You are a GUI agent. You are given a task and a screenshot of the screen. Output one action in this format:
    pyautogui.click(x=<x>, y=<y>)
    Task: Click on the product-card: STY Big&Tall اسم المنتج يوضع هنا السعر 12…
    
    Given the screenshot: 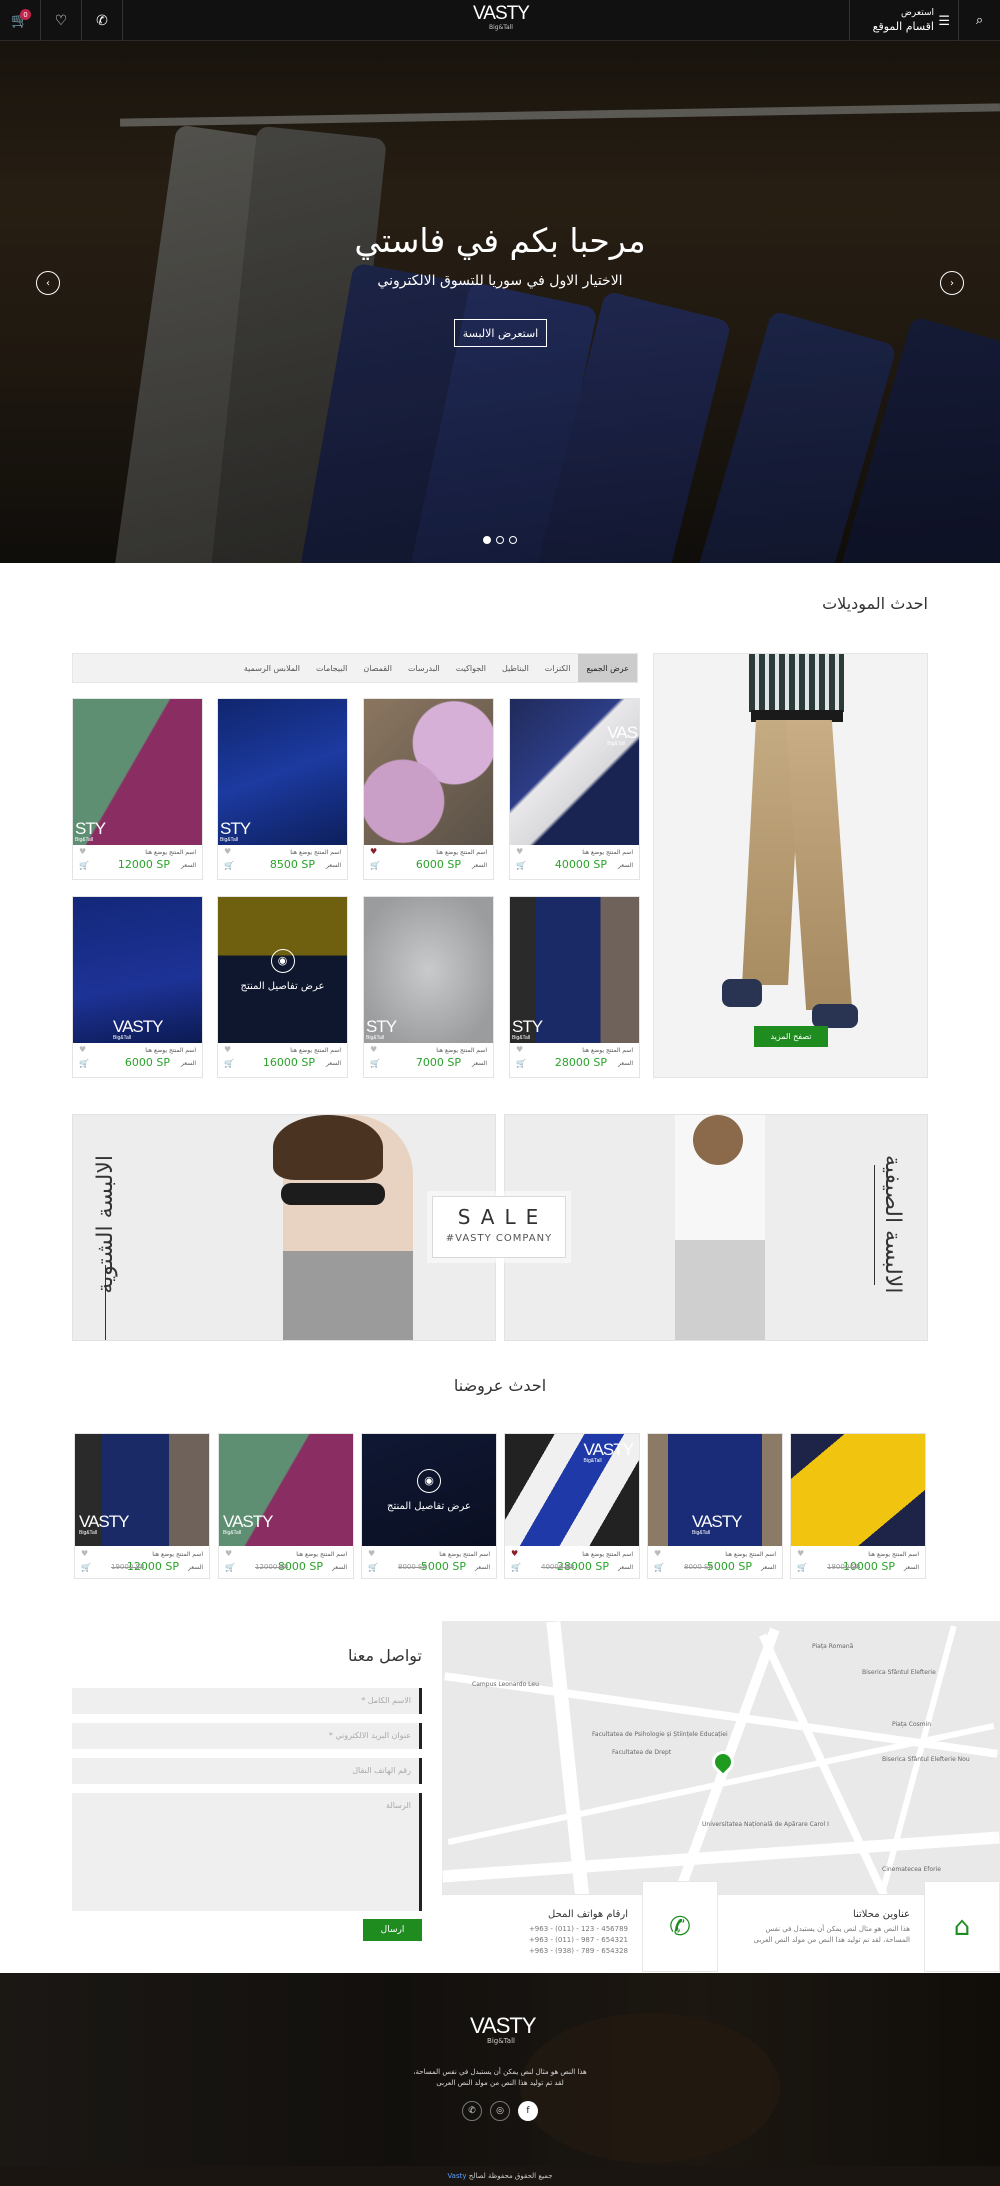 What is the action you would take?
    pyautogui.click(x=137, y=789)
    